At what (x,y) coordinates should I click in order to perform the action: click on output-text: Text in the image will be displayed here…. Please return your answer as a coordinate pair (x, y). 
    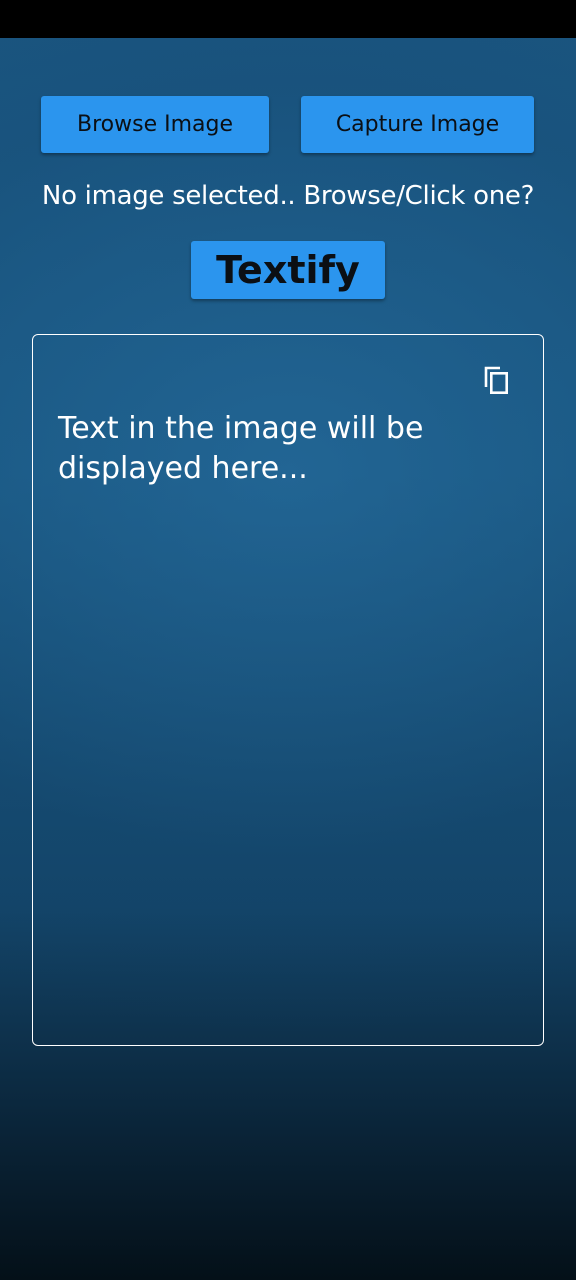
    Looking at the image, I should click on (268, 449).